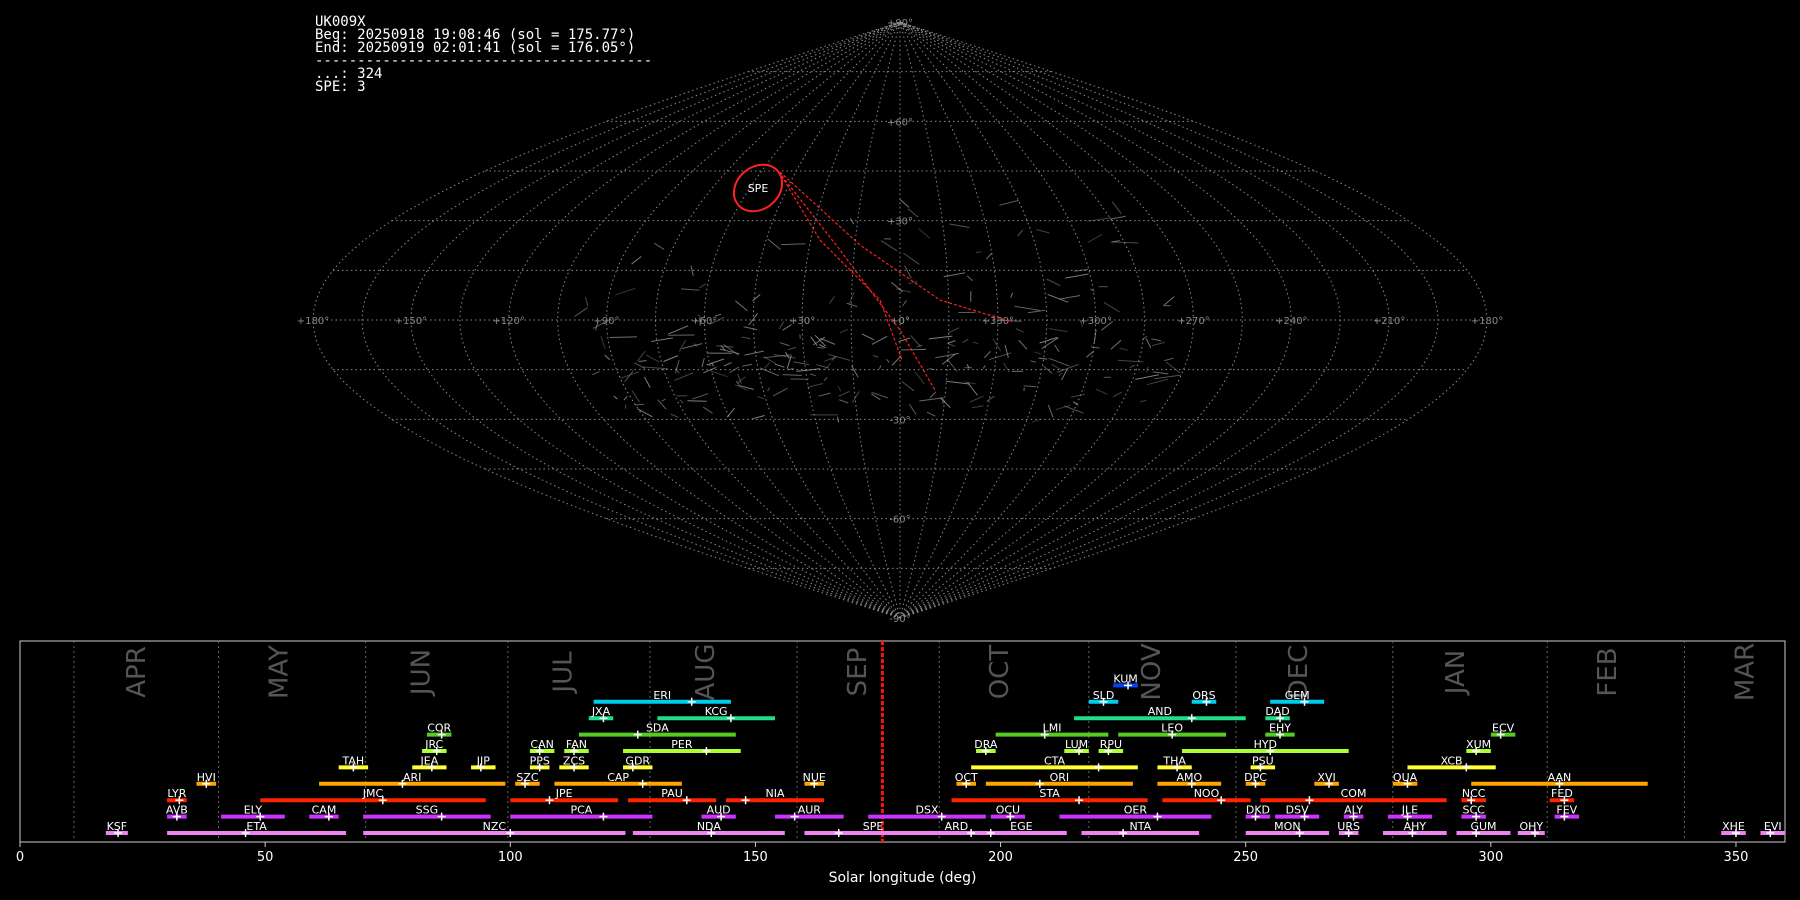 The width and height of the screenshot is (1800, 900). I want to click on shower-code-label: AHY, so click(1415, 826).